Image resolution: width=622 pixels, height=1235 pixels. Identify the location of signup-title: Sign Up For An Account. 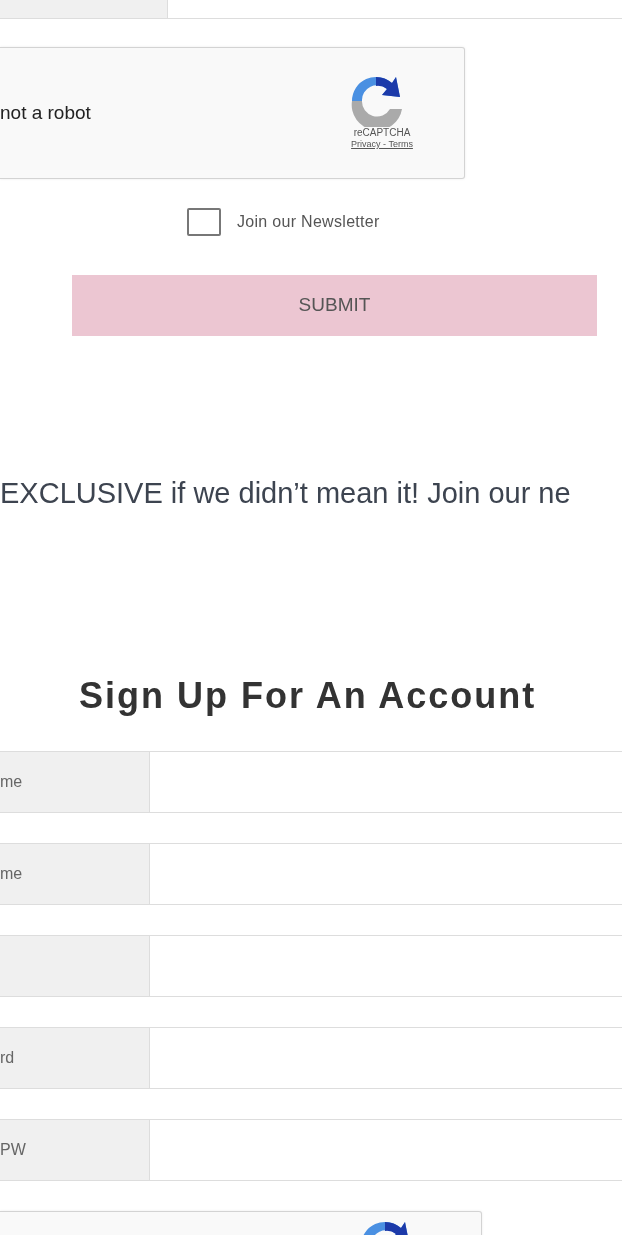
(308, 695).